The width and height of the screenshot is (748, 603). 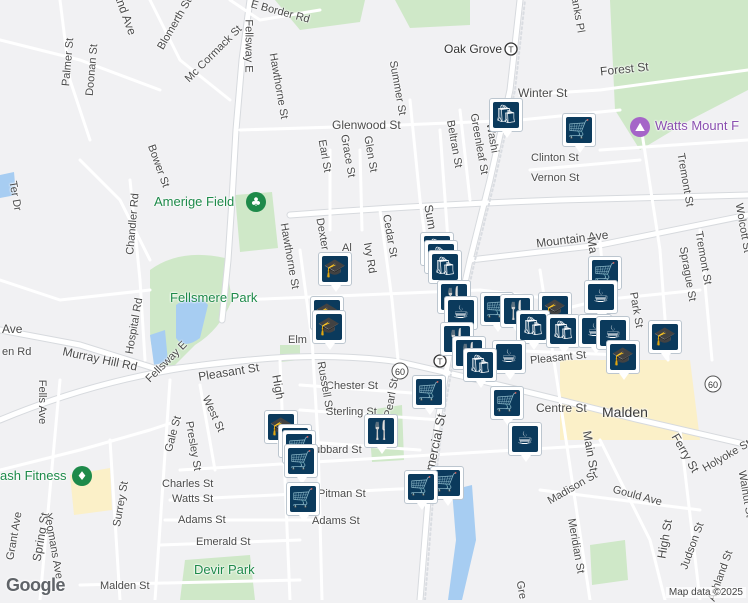 I want to click on street-label-main-north: Ma, so click(x=592, y=245).